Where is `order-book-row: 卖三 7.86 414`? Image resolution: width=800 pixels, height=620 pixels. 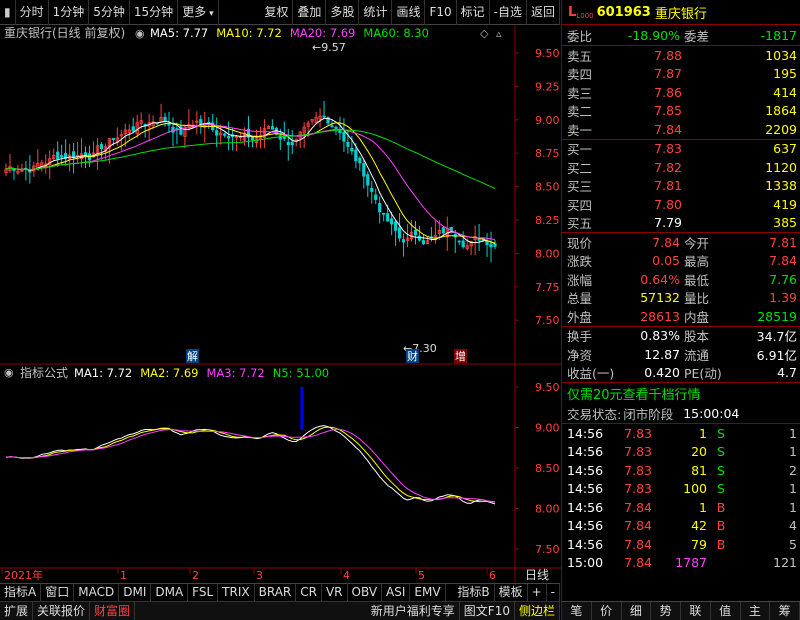
order-book-row: 卖三 7.86 414 is located at coordinates (681, 92).